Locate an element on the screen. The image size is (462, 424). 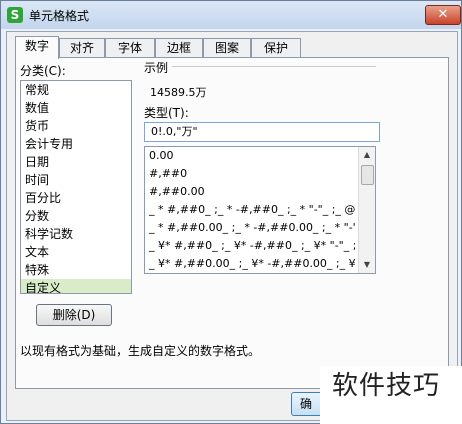
scroll-up-icon: ▲ is located at coordinates (367, 155).